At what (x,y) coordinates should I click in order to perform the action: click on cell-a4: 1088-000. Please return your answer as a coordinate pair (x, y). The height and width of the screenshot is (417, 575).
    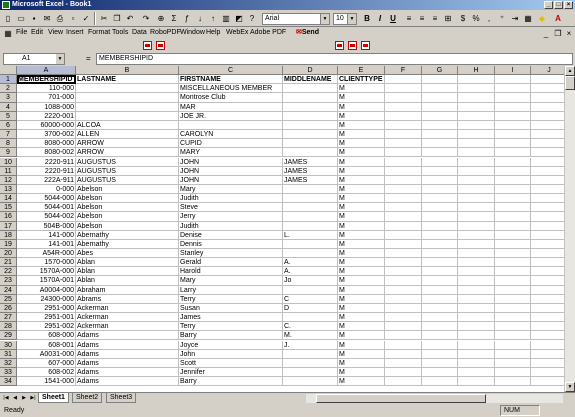
    Looking at the image, I should click on (46, 107).